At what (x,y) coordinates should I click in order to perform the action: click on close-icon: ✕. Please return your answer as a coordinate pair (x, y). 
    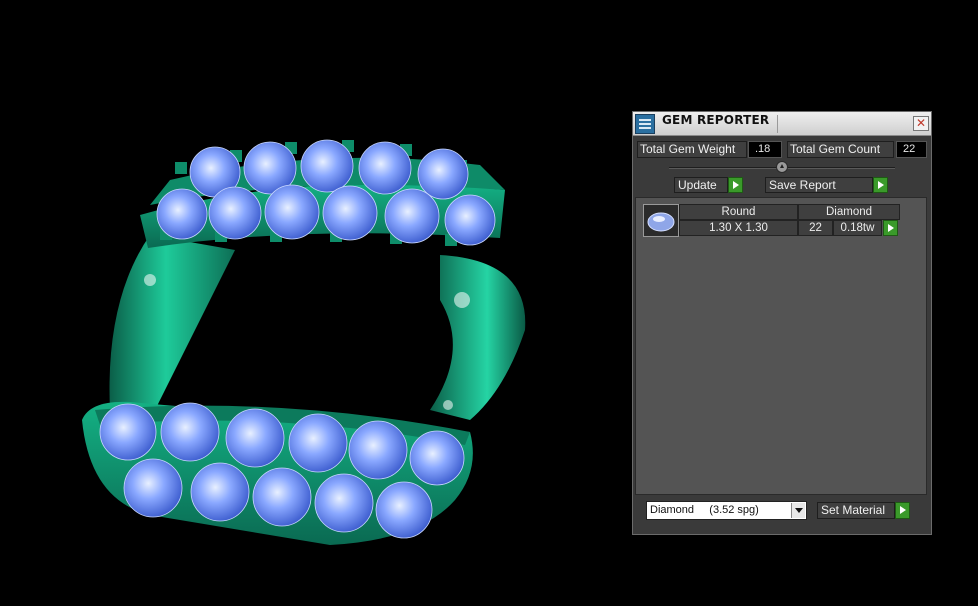
    Looking at the image, I should click on (921, 123).